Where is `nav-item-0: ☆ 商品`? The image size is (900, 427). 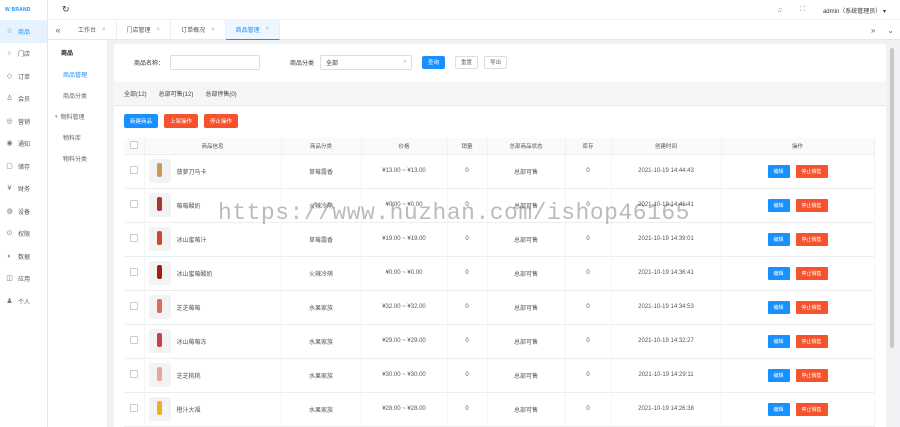
nav-item-0: ☆ 商品 is located at coordinates (23, 31).